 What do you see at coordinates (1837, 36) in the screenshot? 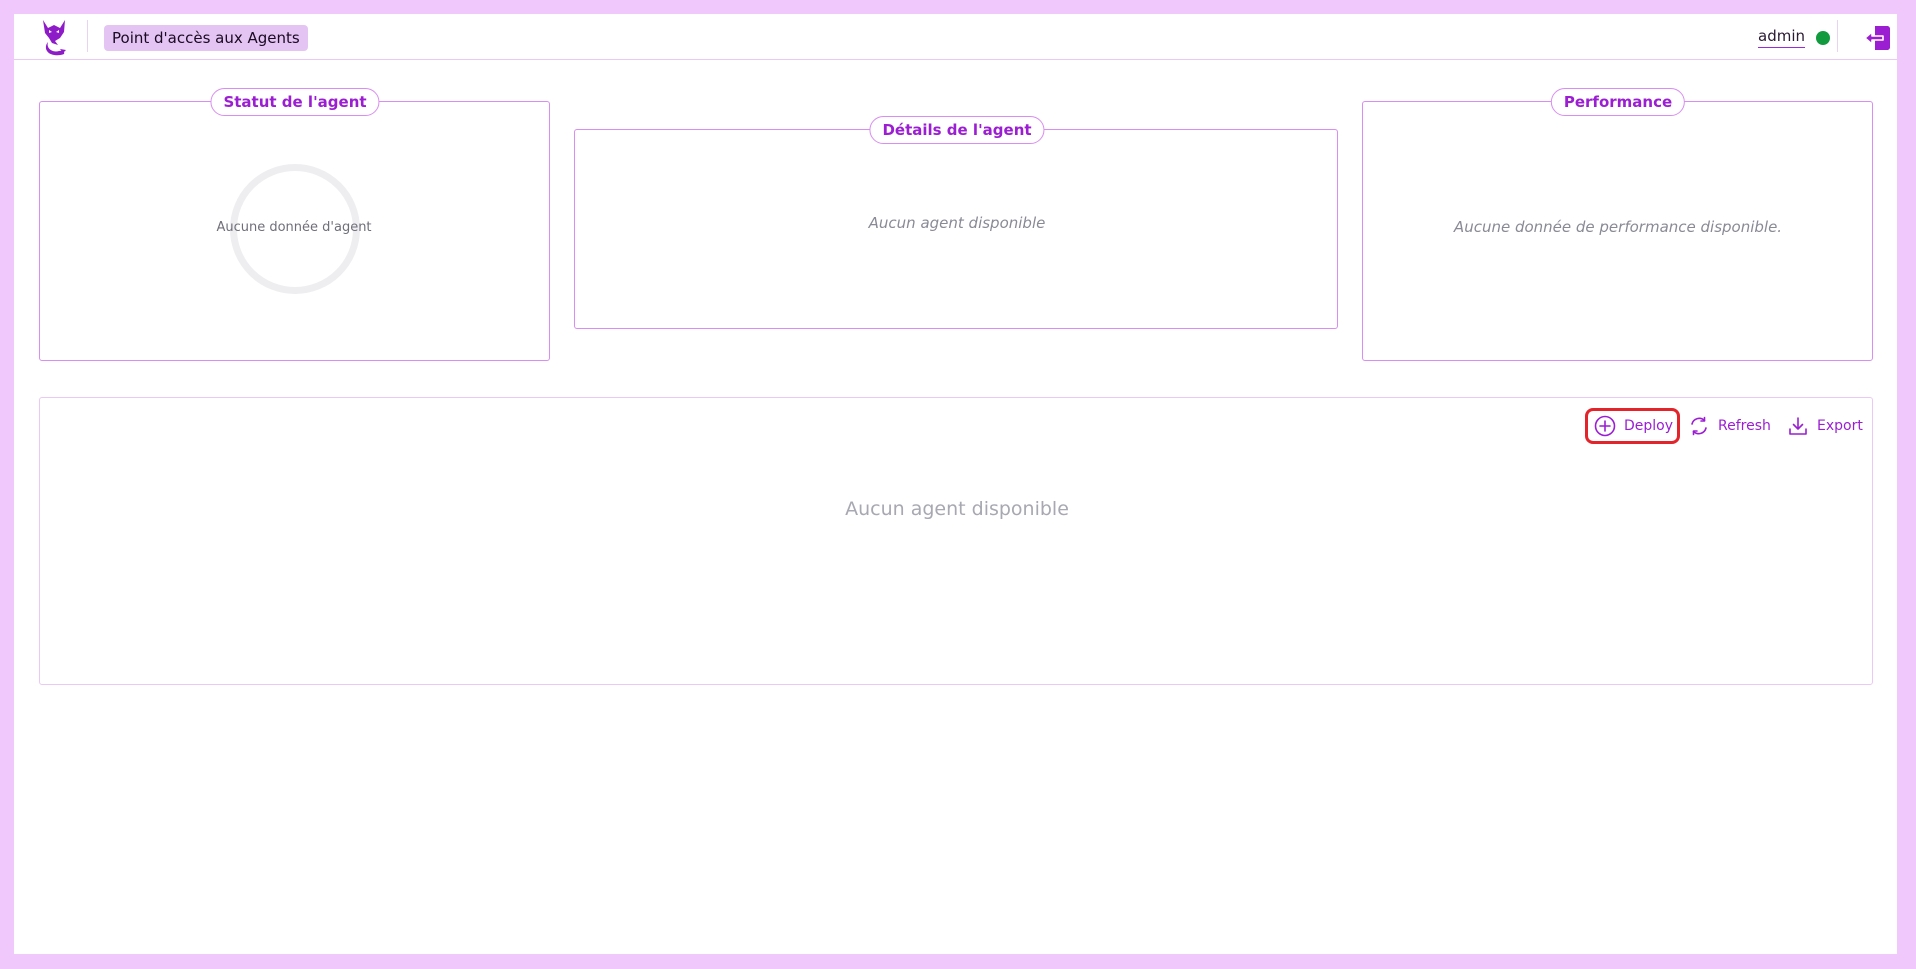
I see `header-divider-right` at bounding box center [1837, 36].